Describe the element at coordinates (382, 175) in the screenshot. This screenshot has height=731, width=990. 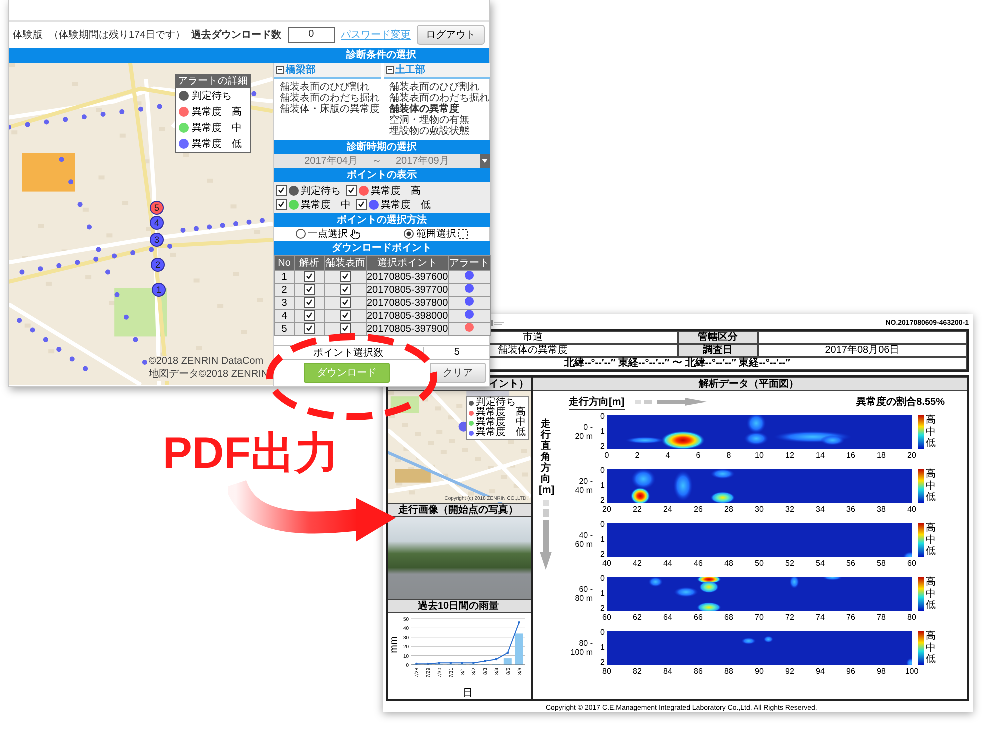
I see `section-title: ポイントの表示` at that location.